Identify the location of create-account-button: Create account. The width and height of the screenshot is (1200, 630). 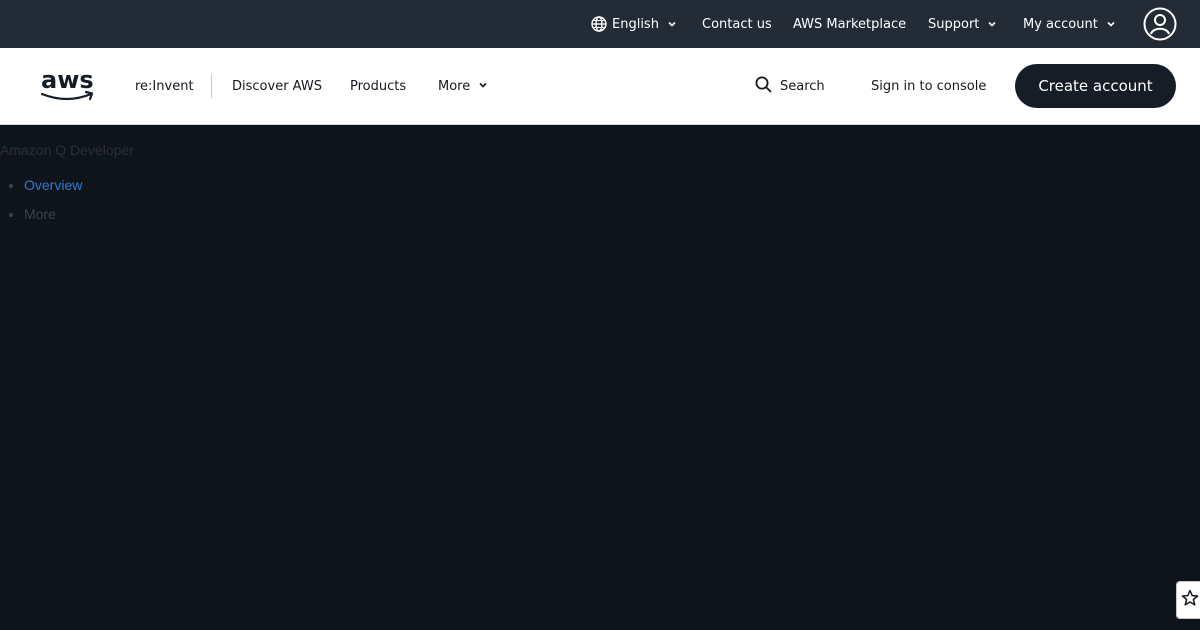
(1095, 86).